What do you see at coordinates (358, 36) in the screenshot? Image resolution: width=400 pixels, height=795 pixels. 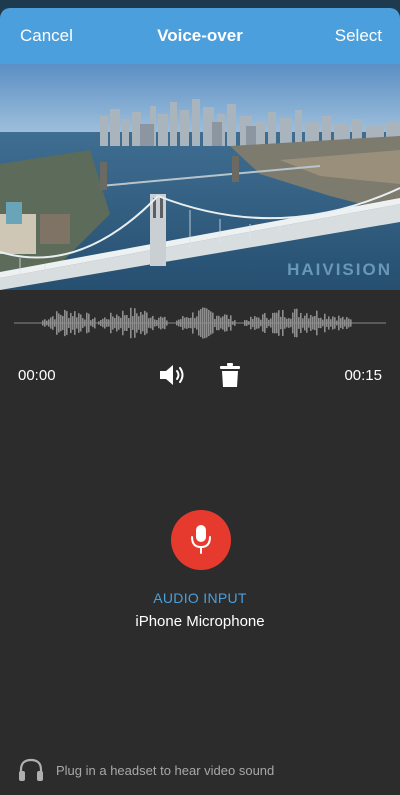 I see `select-button: Select` at bounding box center [358, 36].